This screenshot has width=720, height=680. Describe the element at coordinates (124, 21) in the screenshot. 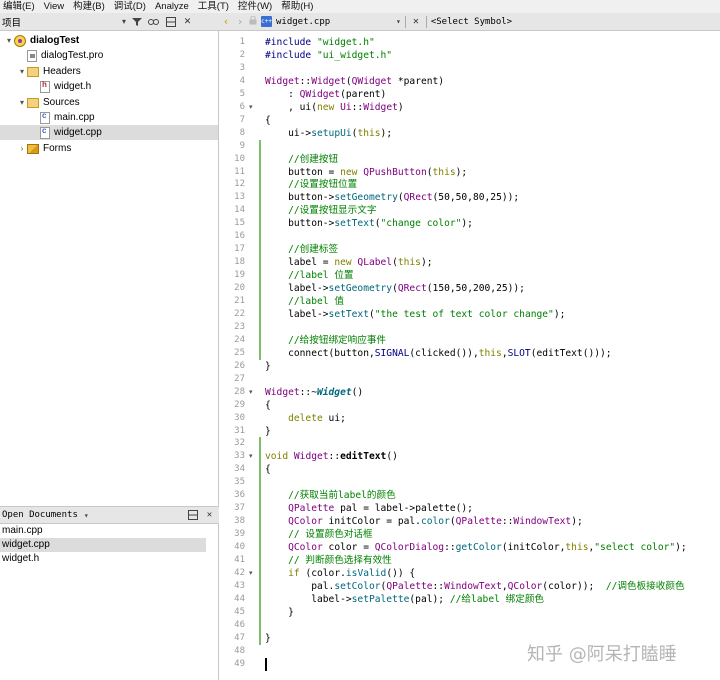

I see `projects-dropdown-chevron-icon: ▾` at that location.